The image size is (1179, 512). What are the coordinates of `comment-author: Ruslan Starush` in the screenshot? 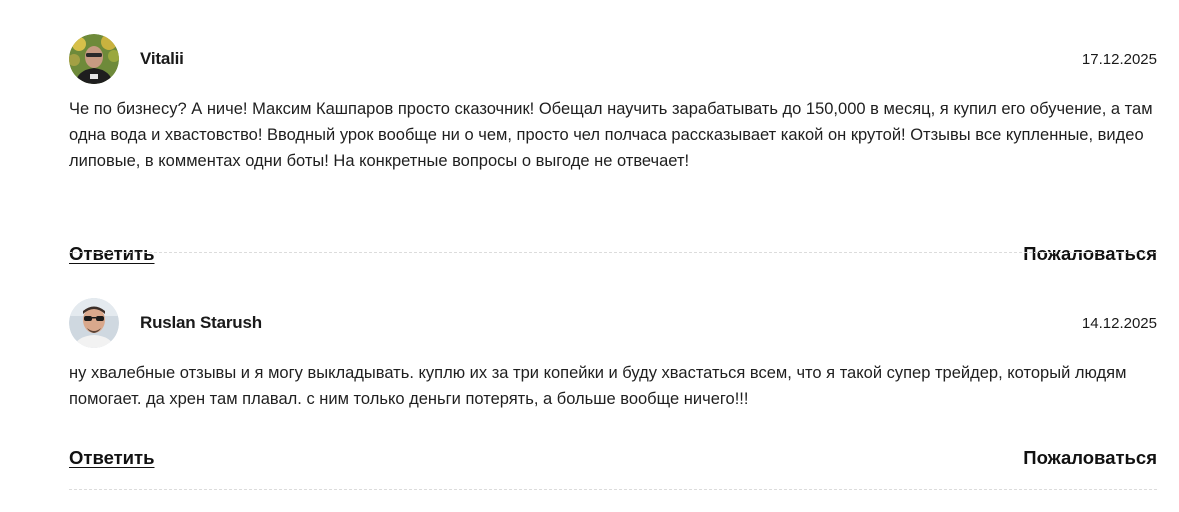 It's located at (201, 322).